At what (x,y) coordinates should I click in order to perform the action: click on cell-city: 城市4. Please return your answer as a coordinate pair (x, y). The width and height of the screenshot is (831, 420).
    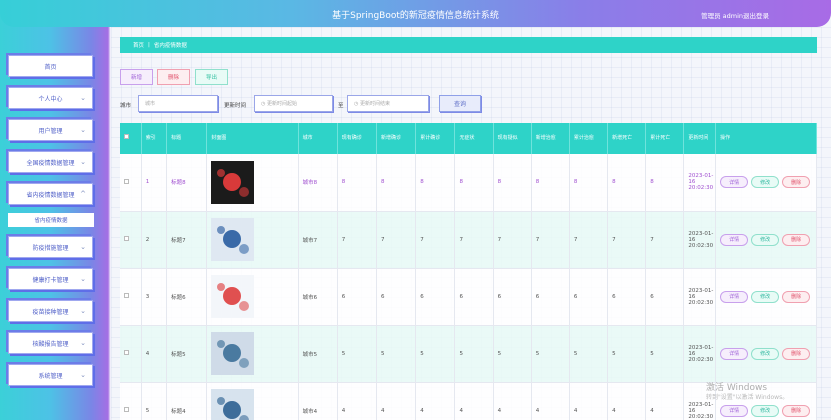
    Looking at the image, I should click on (318, 401).